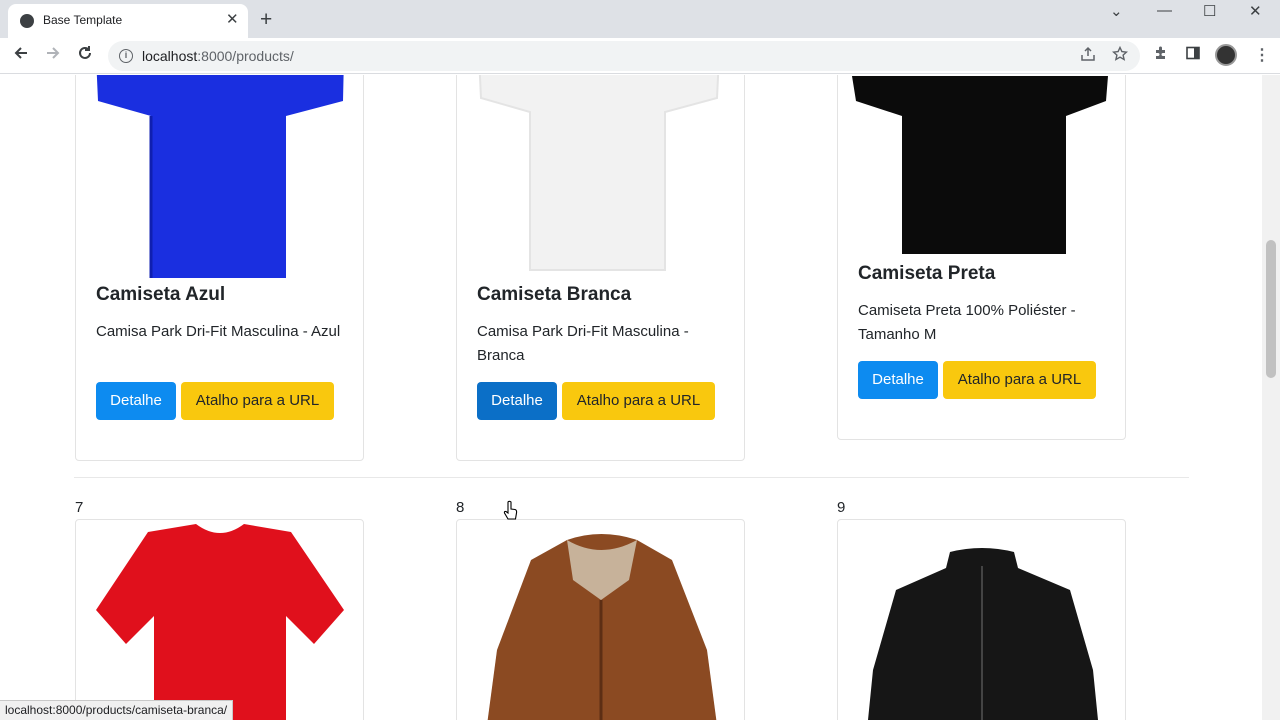 The image size is (1280, 720). Describe the element at coordinates (1209, 11) in the screenshot. I see `maximize-button: ☐` at that location.